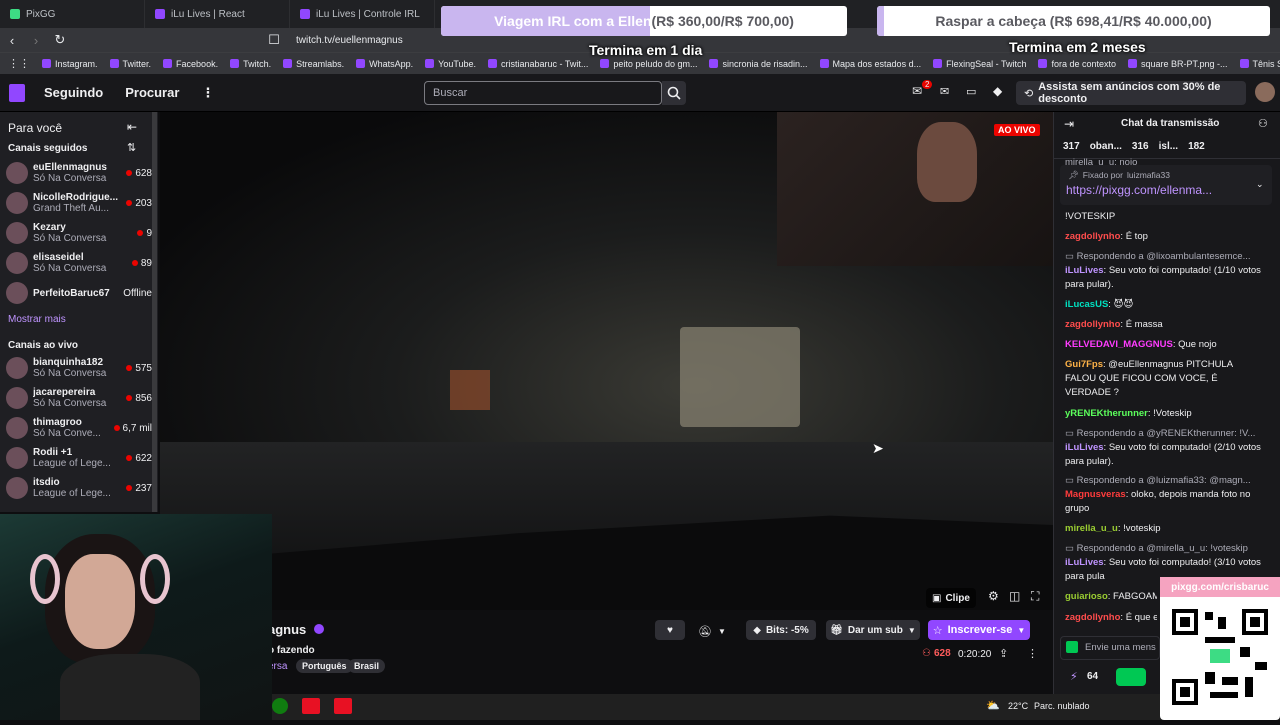 Image resolution: width=1280 pixels, height=725 pixels. I want to click on chat-username: yRENEKtherunner, so click(1106, 413).